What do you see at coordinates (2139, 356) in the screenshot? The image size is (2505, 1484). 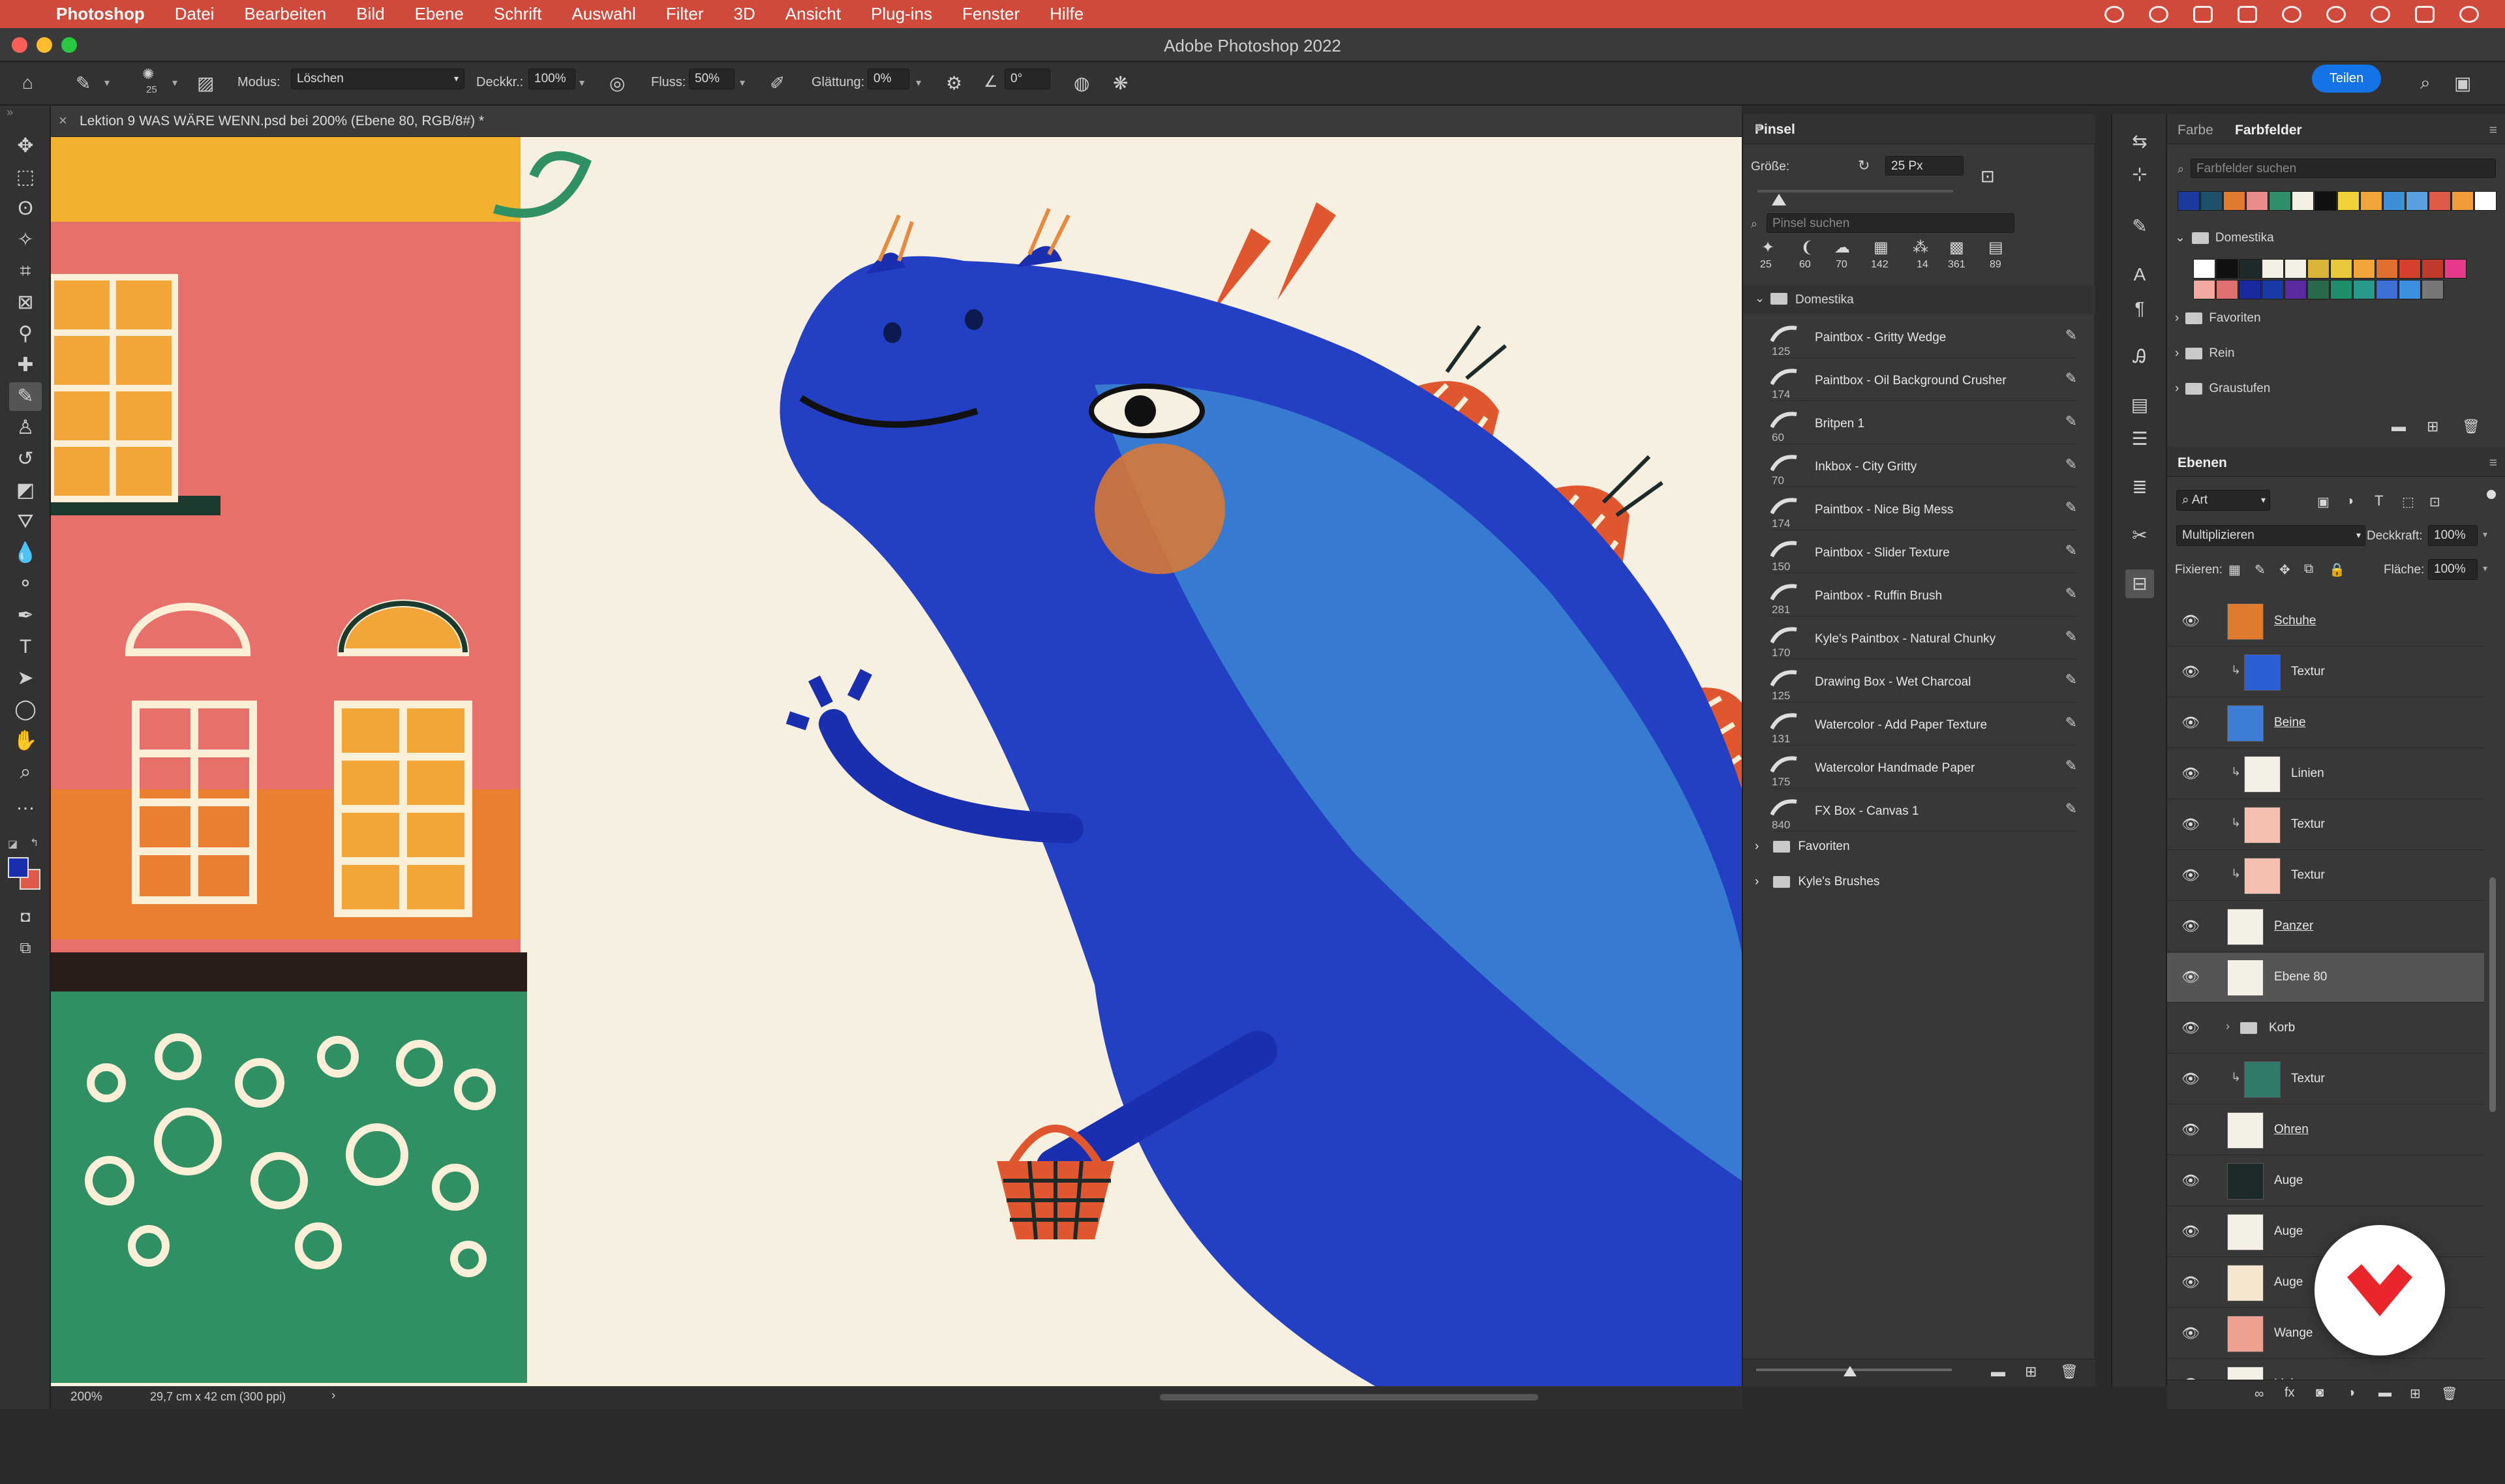 I see `glyphs-icon: Ꭿ` at bounding box center [2139, 356].